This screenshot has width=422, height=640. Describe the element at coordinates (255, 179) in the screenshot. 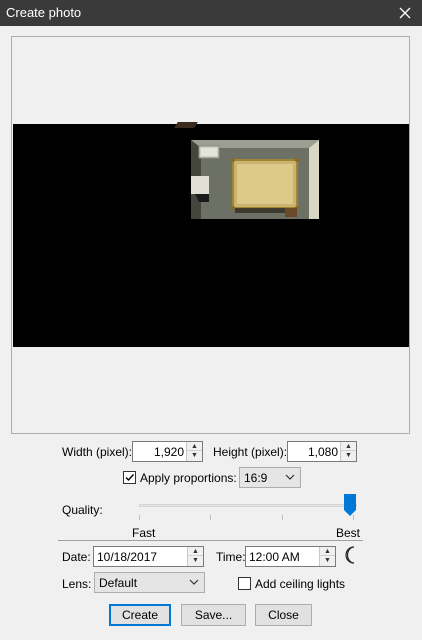

I see `room-render` at that location.